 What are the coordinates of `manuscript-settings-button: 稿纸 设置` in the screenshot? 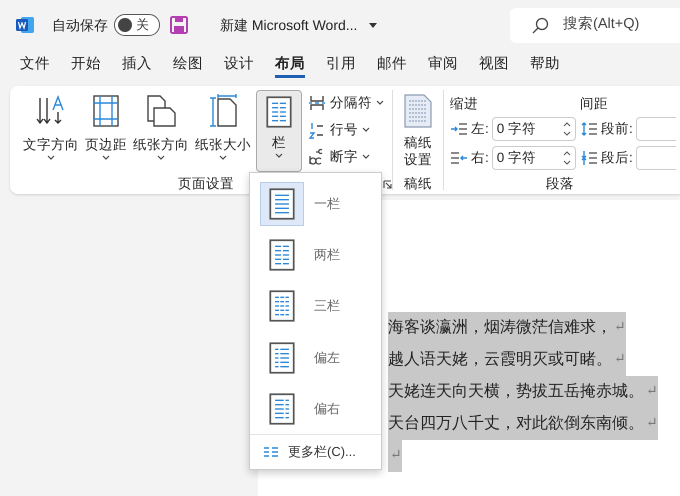 It's located at (418, 131).